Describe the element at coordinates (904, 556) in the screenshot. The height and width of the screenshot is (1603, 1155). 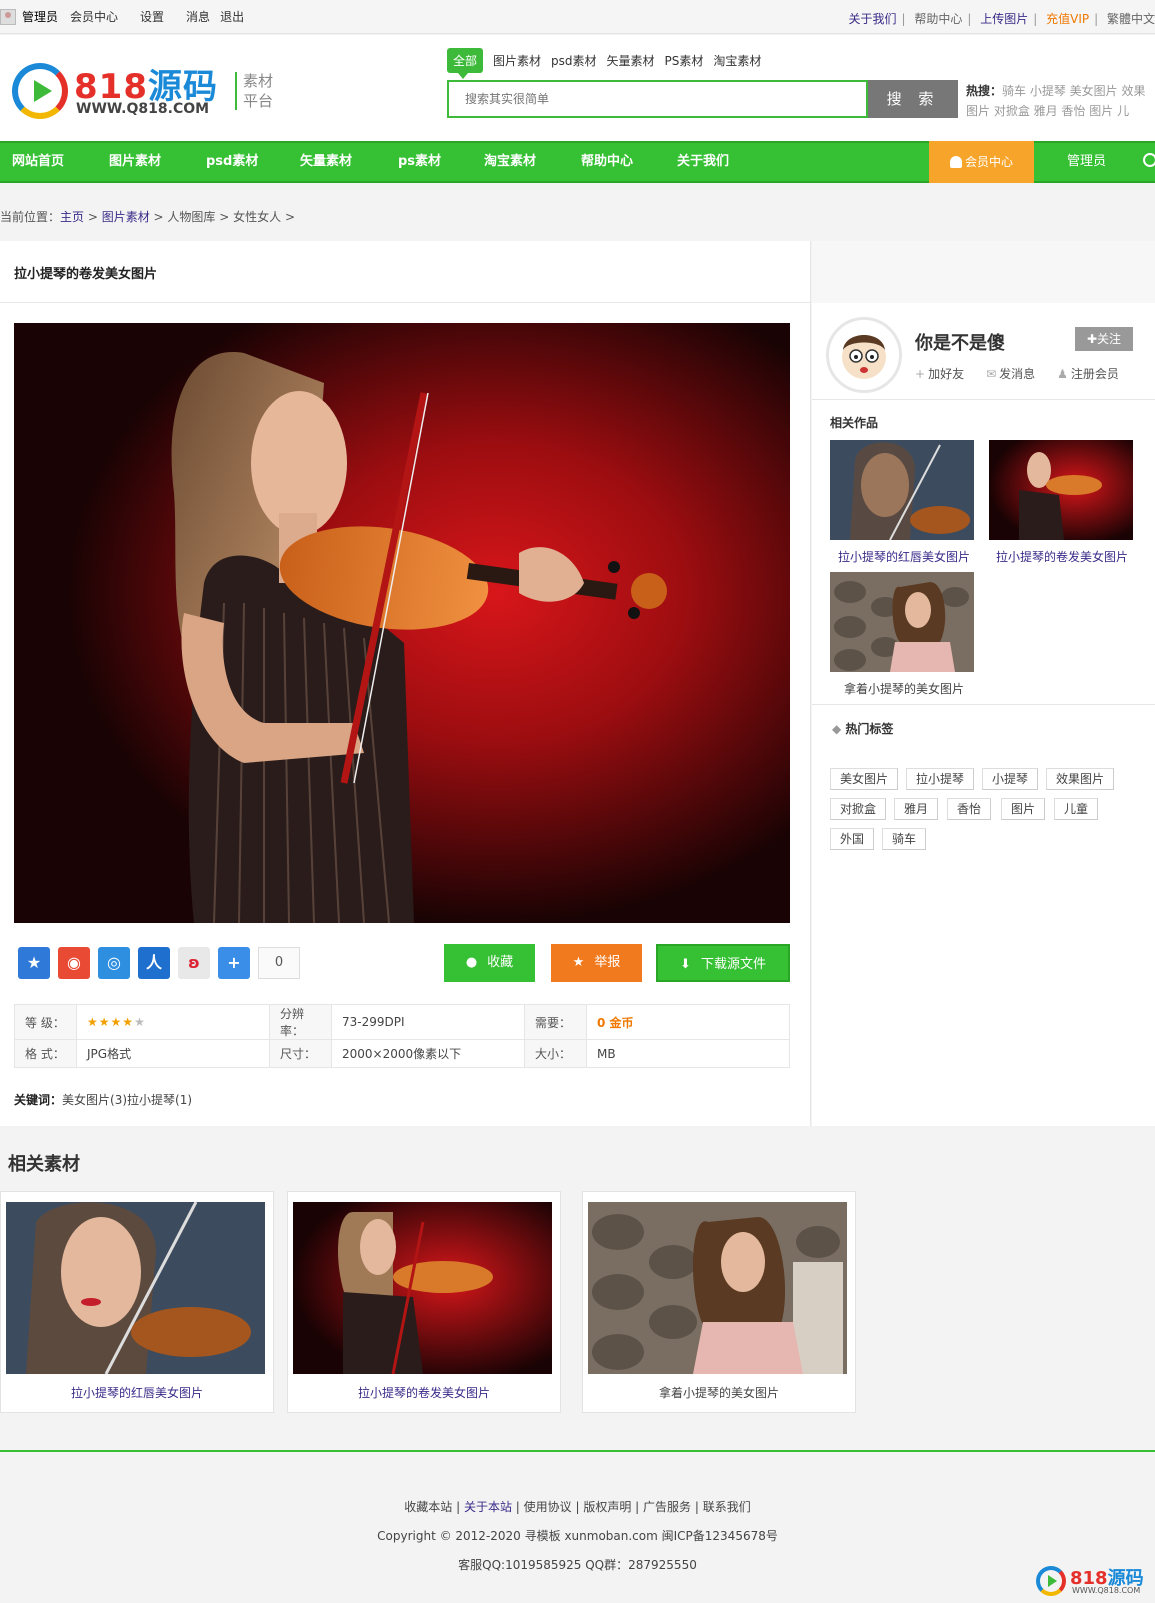
I see `related-caption-1: 拉小提琴的红唇美女图片` at that location.